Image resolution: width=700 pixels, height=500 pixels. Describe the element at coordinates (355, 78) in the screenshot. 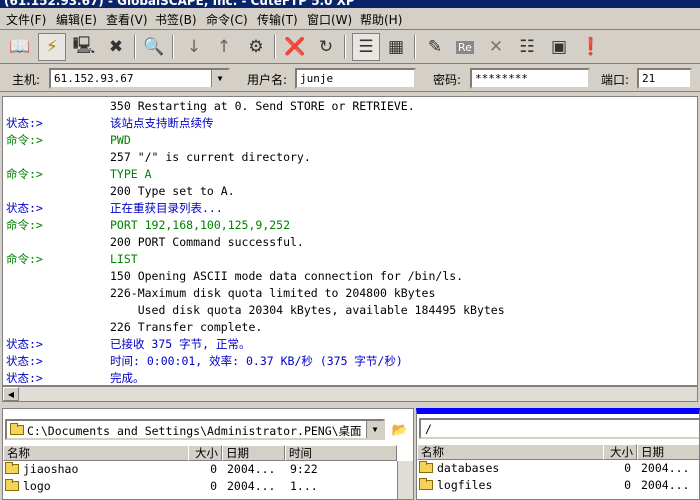

I see `user-field: junje` at that location.